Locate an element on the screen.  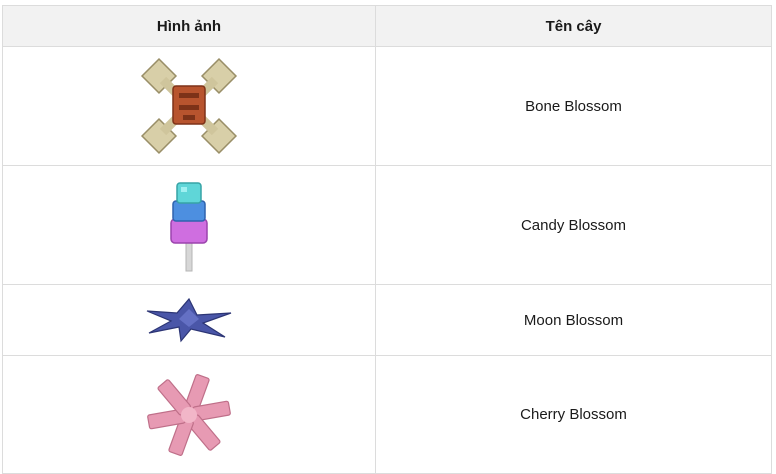
cherry-blossom-icon is located at coordinates (189, 414).